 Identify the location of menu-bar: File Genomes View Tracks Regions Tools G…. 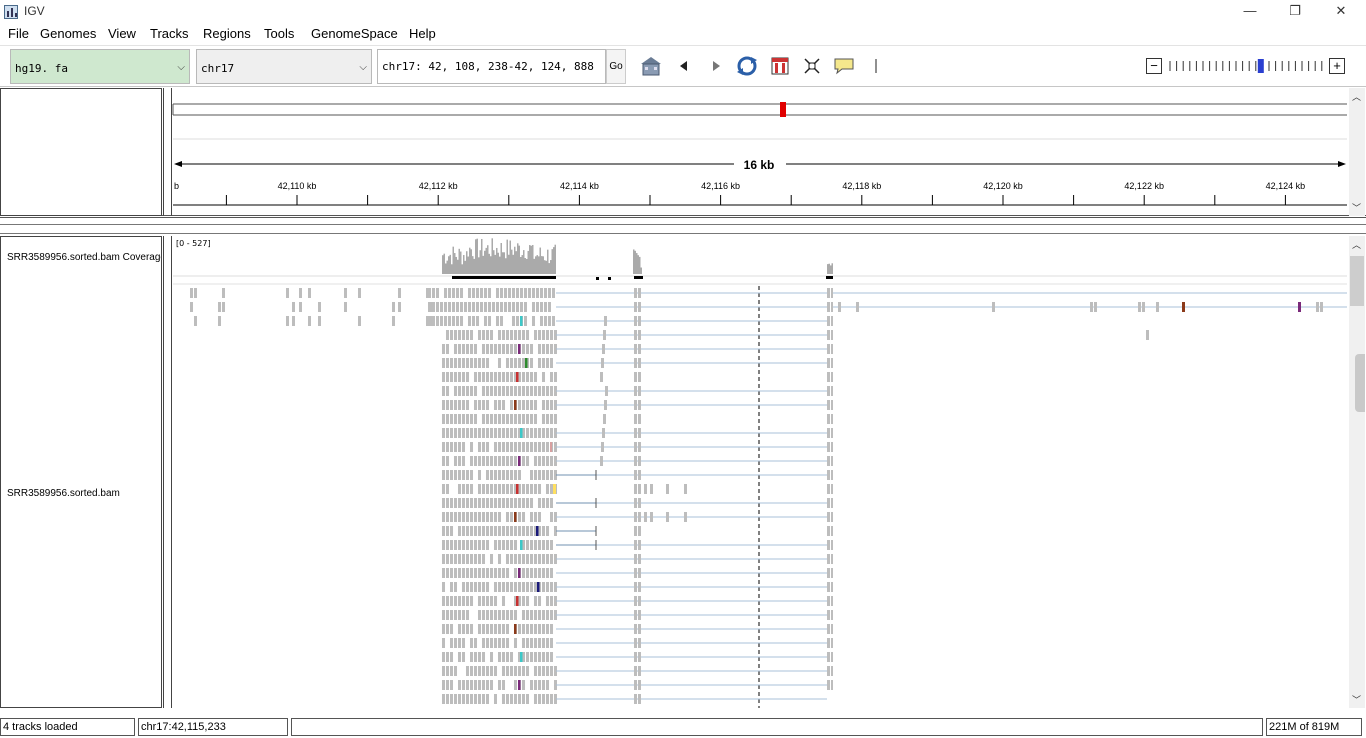
(683, 34).